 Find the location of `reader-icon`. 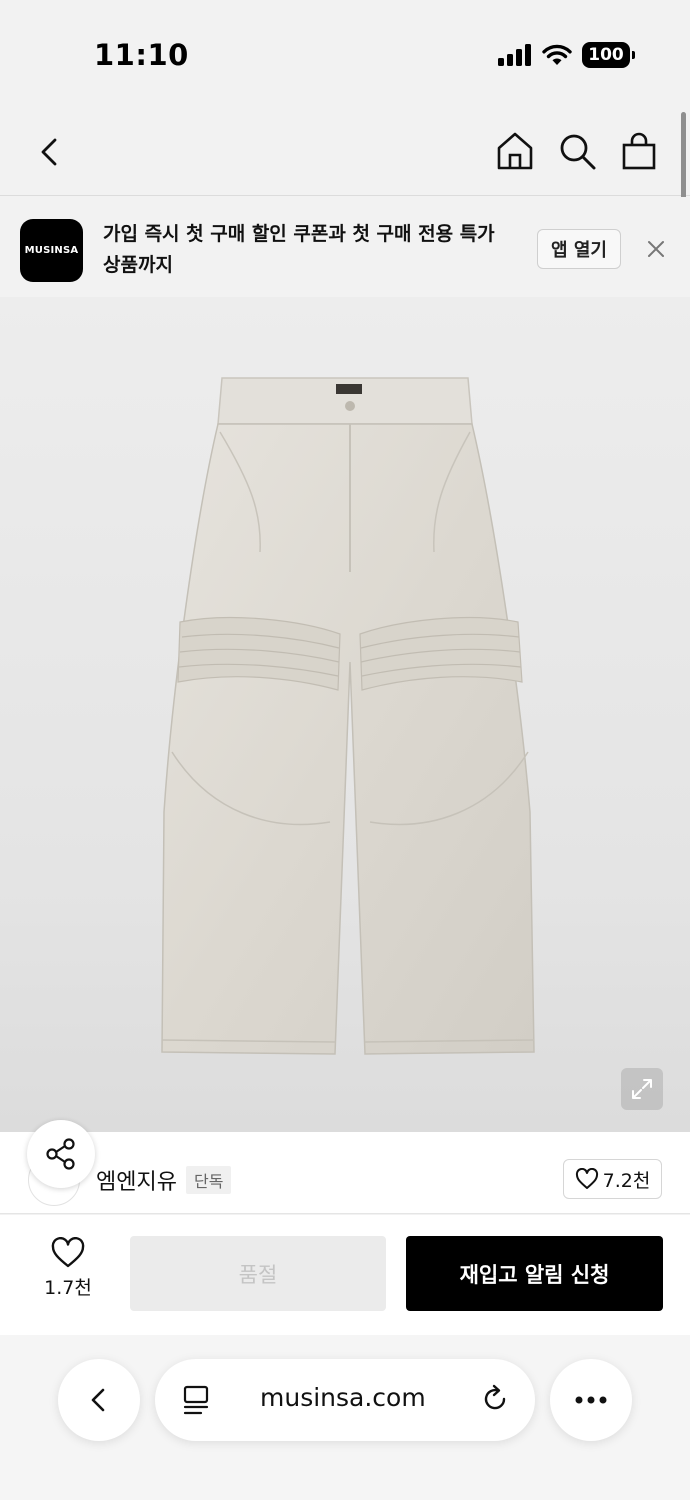

reader-icon is located at coordinates (196, 1400).